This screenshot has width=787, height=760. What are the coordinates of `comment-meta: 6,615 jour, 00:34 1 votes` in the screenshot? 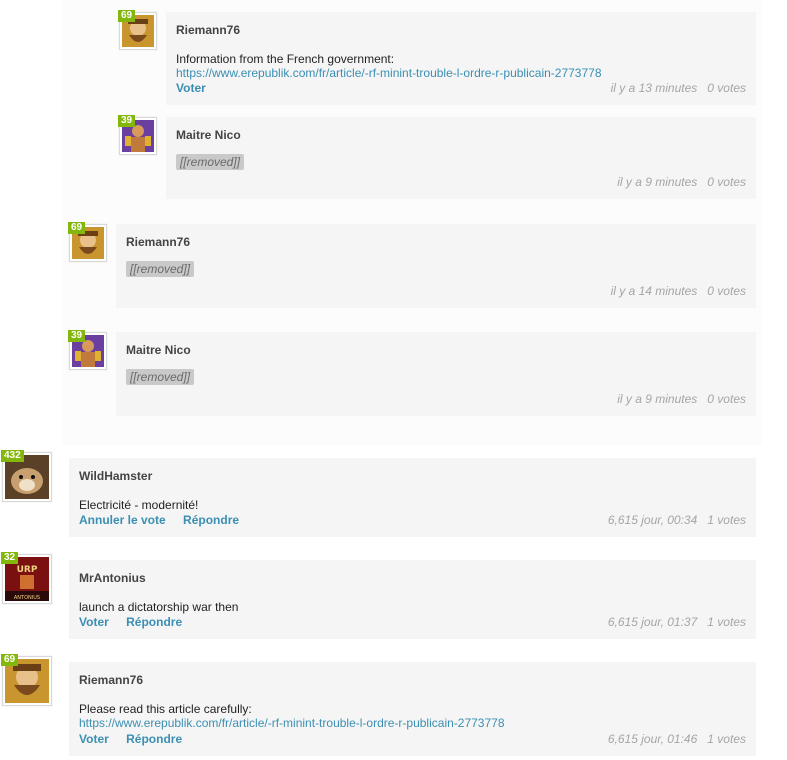 It's located at (677, 520).